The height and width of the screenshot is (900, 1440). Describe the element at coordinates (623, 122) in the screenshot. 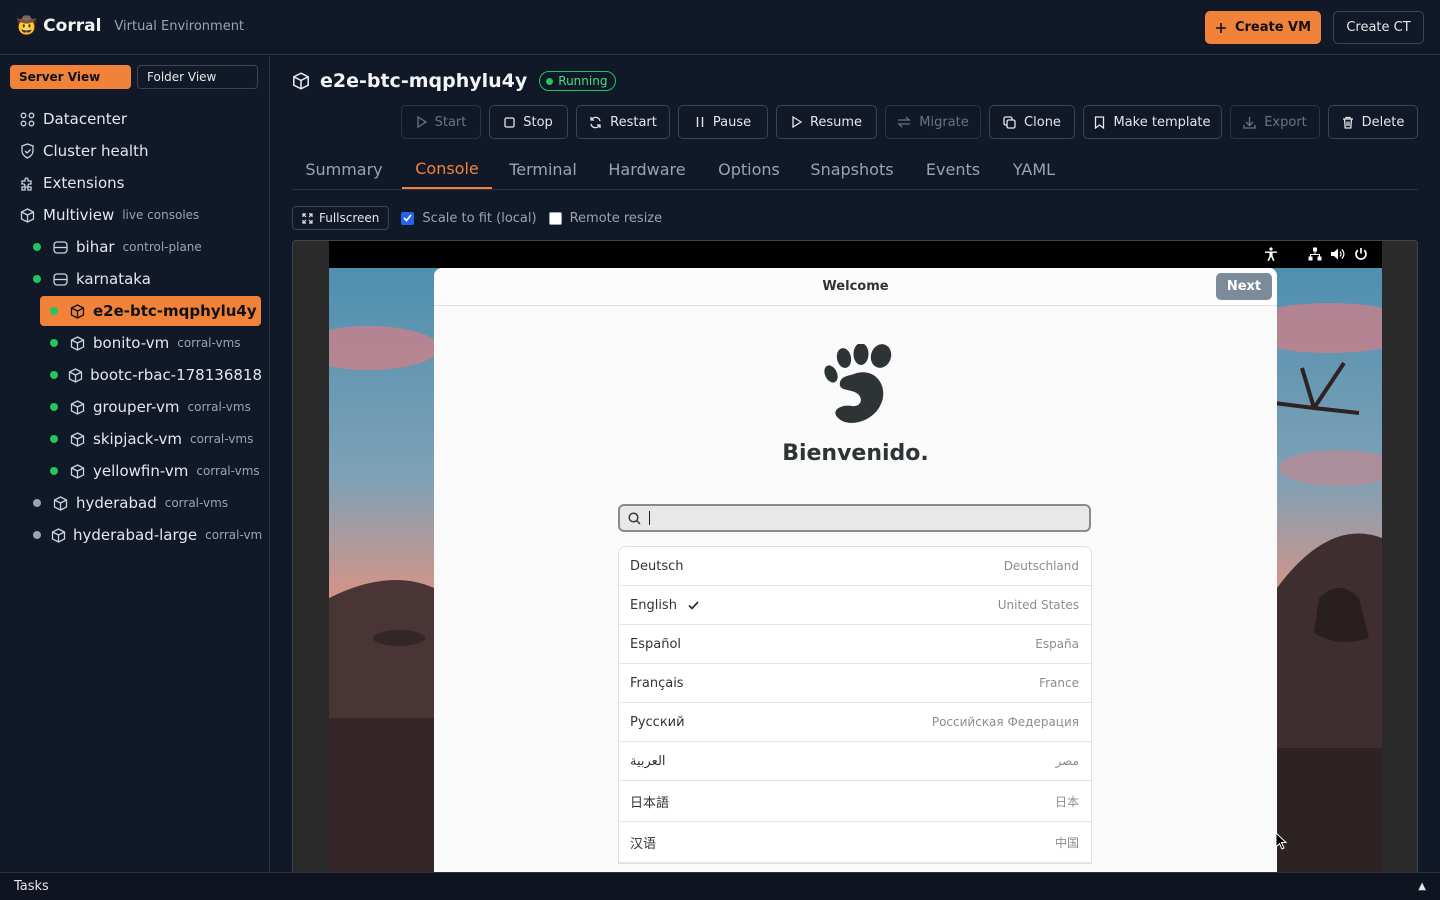

I see `restart-button: Restart` at that location.